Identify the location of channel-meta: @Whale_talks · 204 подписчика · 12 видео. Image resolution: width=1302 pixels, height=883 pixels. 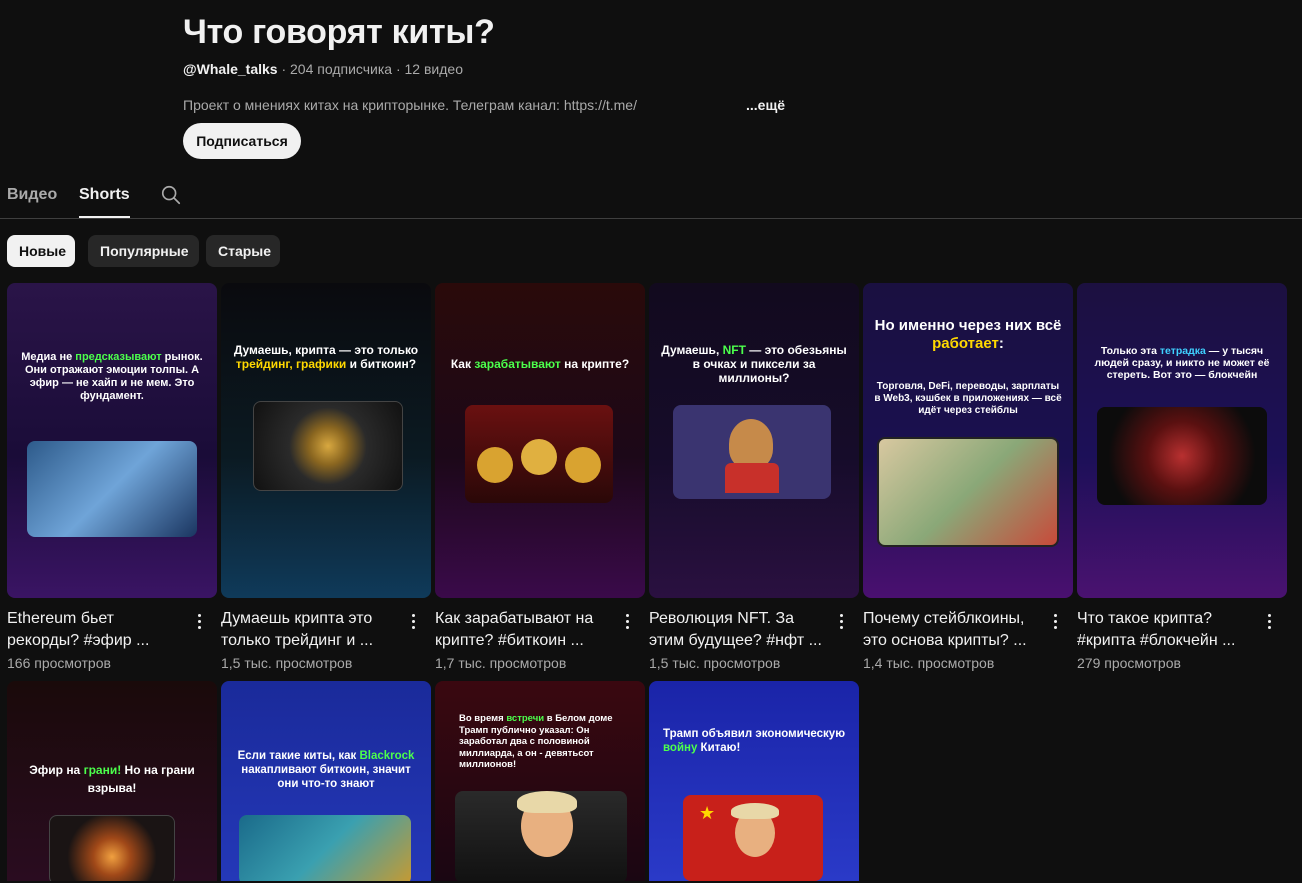
(633, 69).